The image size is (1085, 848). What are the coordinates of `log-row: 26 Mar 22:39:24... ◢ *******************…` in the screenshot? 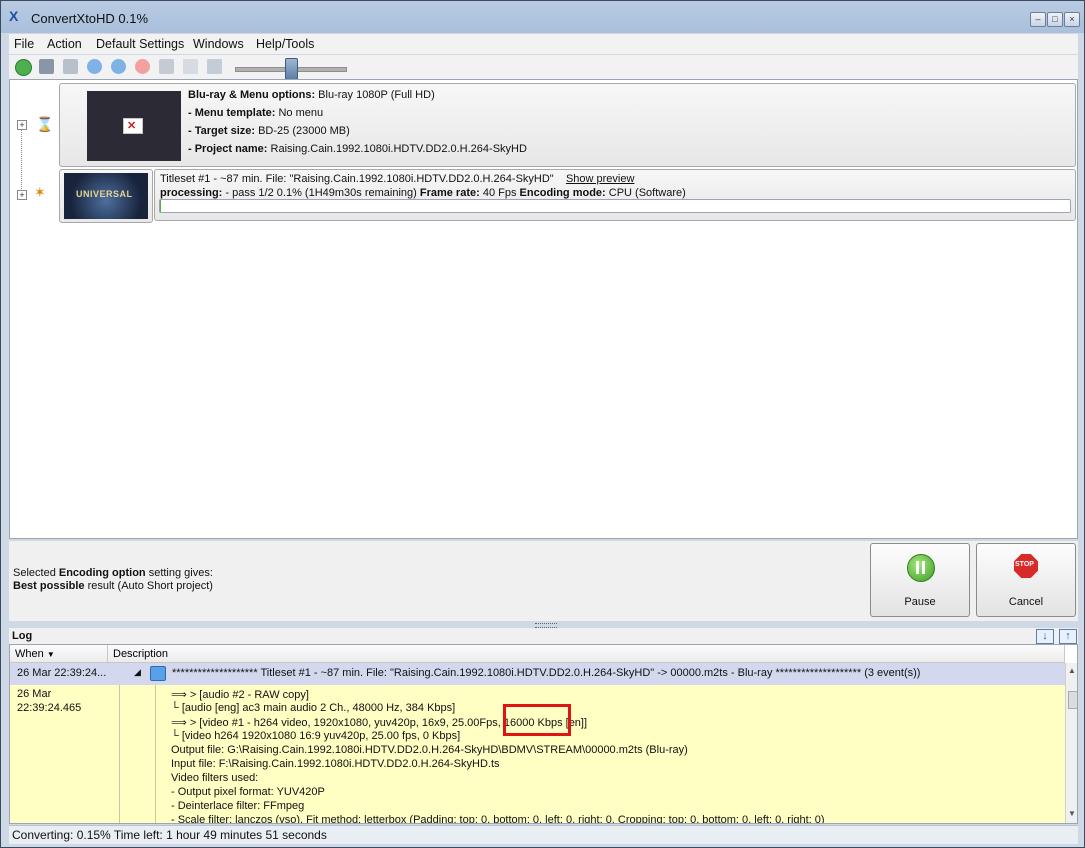 It's located at (537, 674).